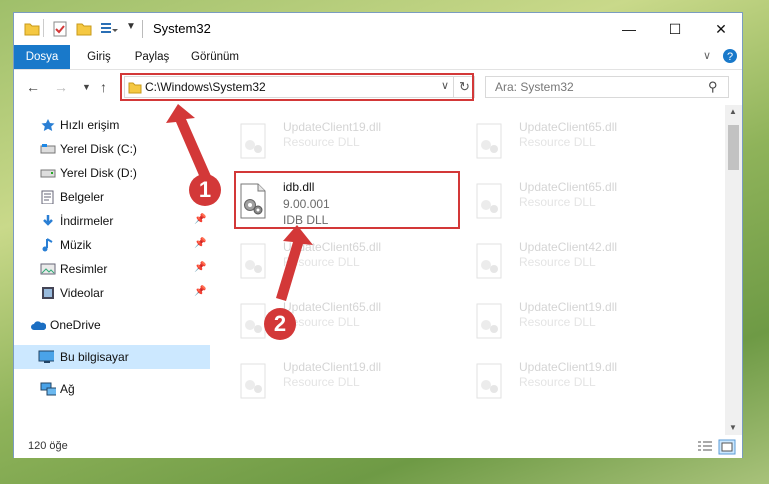  What do you see at coordinates (280, 324) in the screenshot?
I see `callout-2: 2` at bounding box center [280, 324].